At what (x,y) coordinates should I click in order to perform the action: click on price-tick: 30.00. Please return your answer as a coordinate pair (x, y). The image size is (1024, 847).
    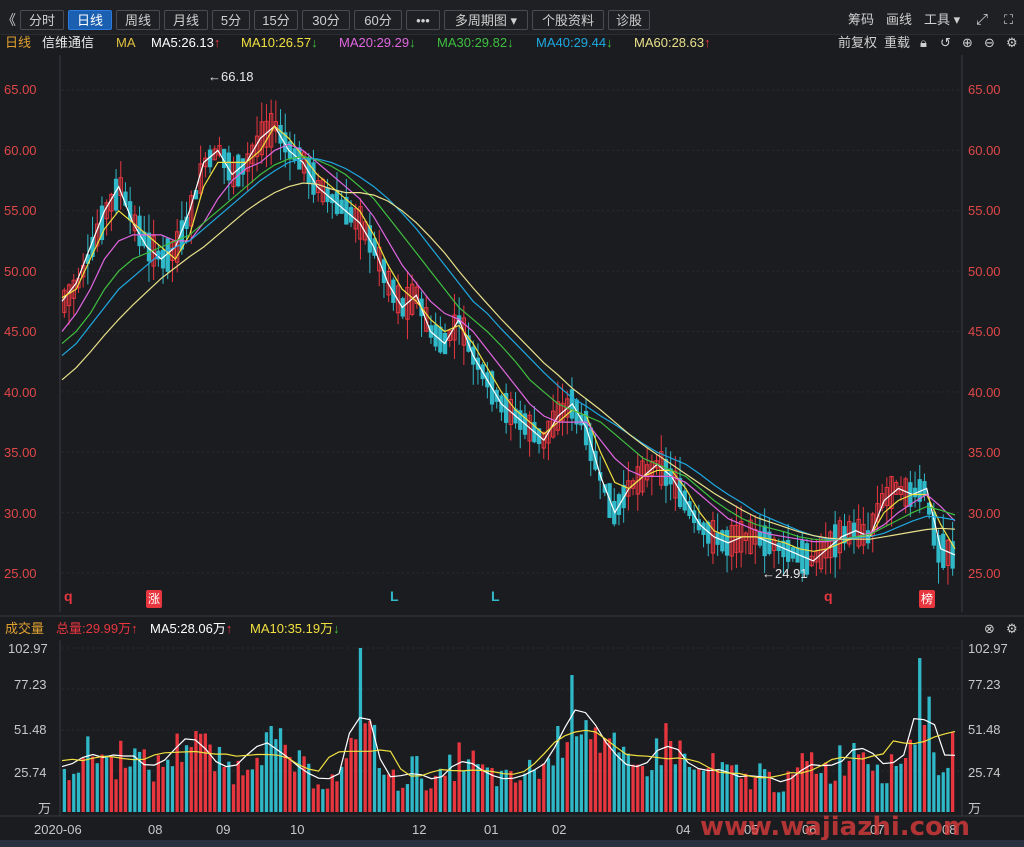
    Looking at the image, I should click on (984, 513).